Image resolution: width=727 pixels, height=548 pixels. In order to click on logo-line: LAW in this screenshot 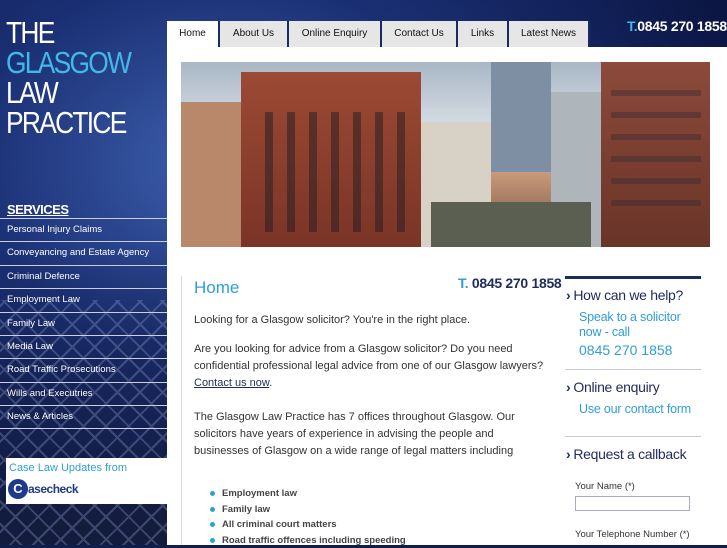, I will do `click(70, 93)`.